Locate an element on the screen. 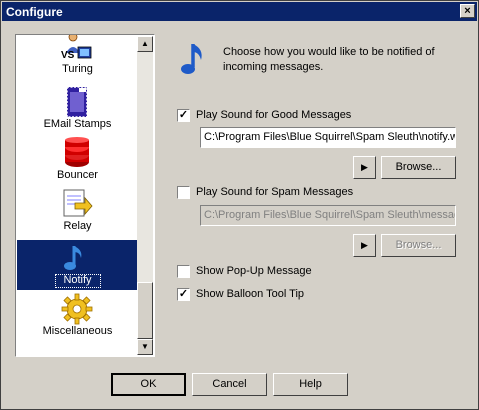 Image resolution: width=479 pixels, height=410 pixels. cancel-button: Cancel is located at coordinates (229, 384).